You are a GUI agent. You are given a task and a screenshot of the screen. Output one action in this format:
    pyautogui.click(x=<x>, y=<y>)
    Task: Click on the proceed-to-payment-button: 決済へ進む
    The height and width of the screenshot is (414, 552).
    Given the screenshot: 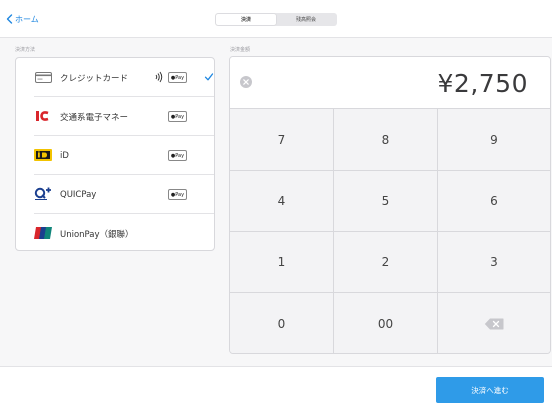 What is the action you would take?
    pyautogui.click(x=490, y=390)
    